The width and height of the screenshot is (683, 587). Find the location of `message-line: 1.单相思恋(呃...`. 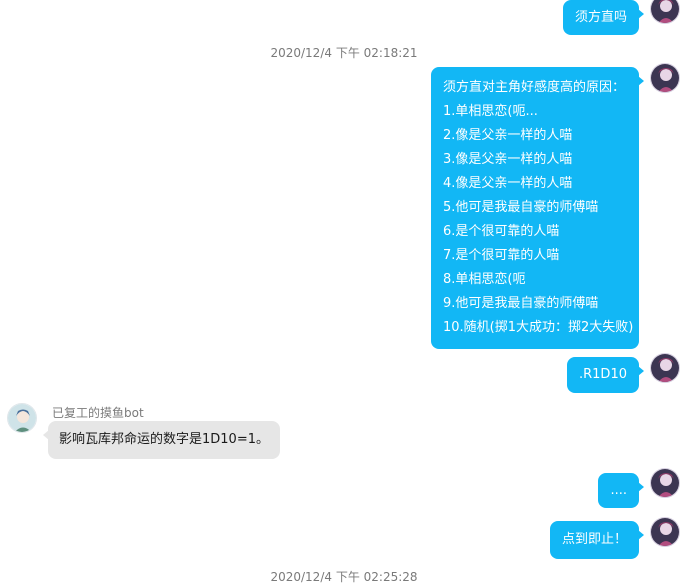

message-line: 1.单相思恋(呃... is located at coordinates (490, 111).